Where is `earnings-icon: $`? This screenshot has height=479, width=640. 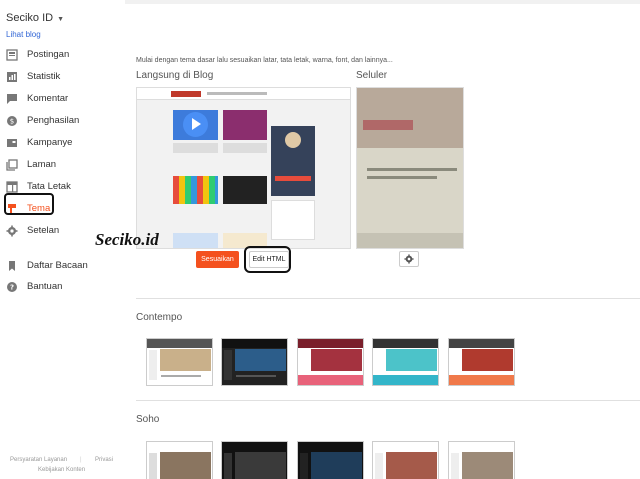 earnings-icon: $ is located at coordinates (12, 121).